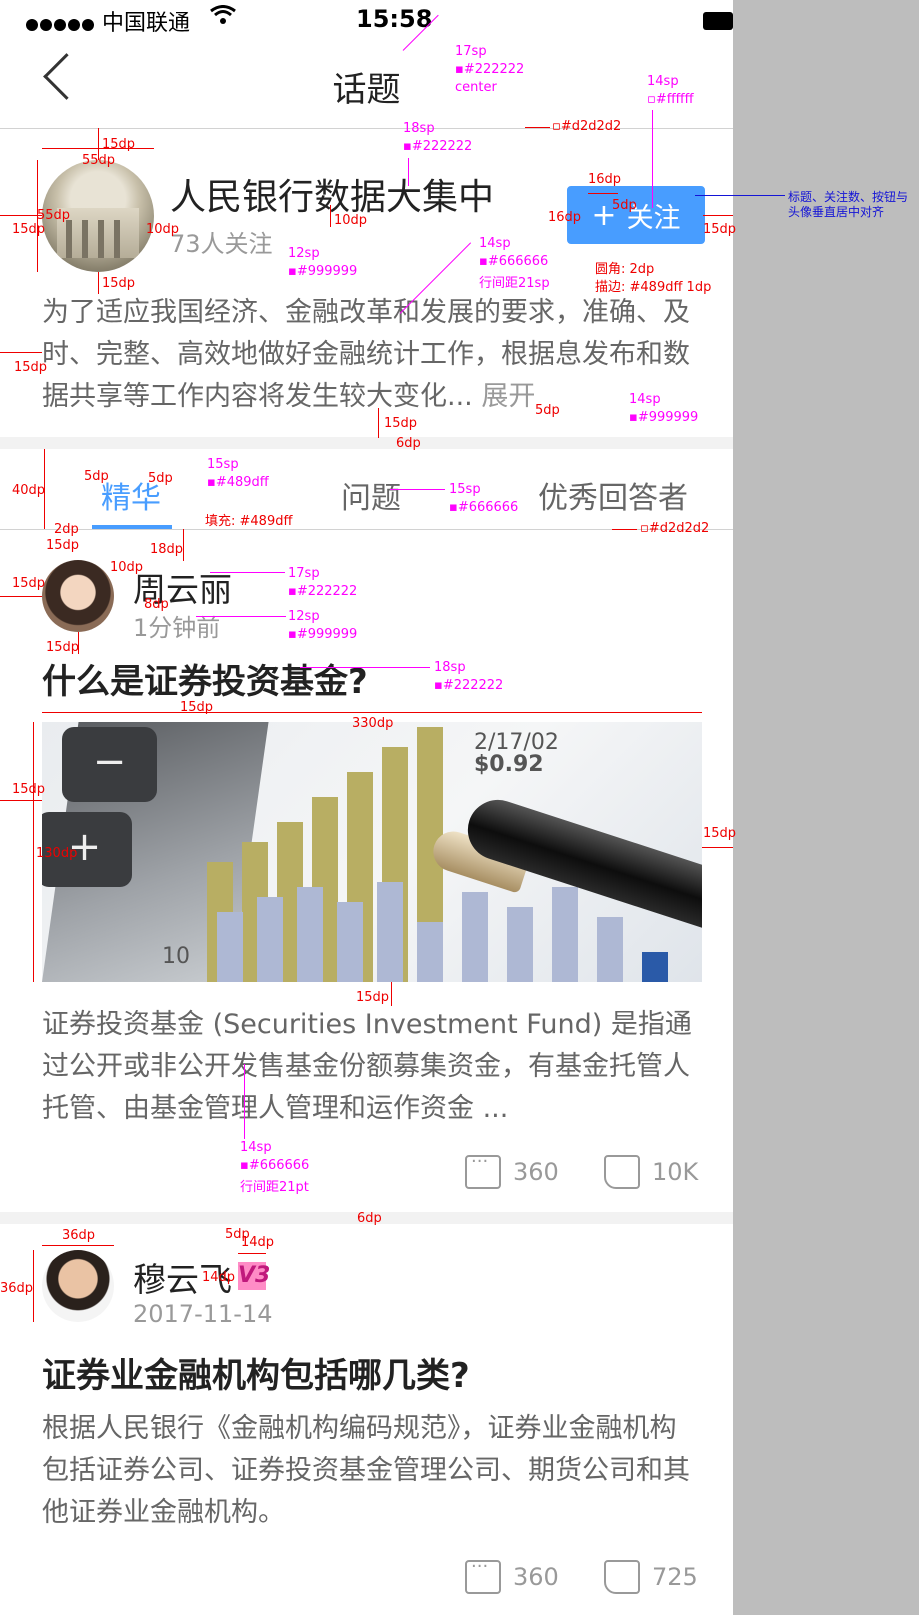  What do you see at coordinates (394, 19) in the screenshot?
I see `status-time: 15:58` at bounding box center [394, 19].